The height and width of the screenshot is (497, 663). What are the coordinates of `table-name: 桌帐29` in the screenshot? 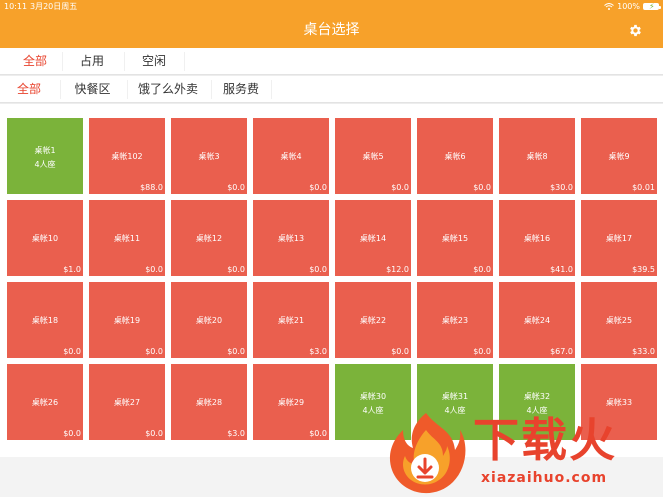 It's located at (291, 402).